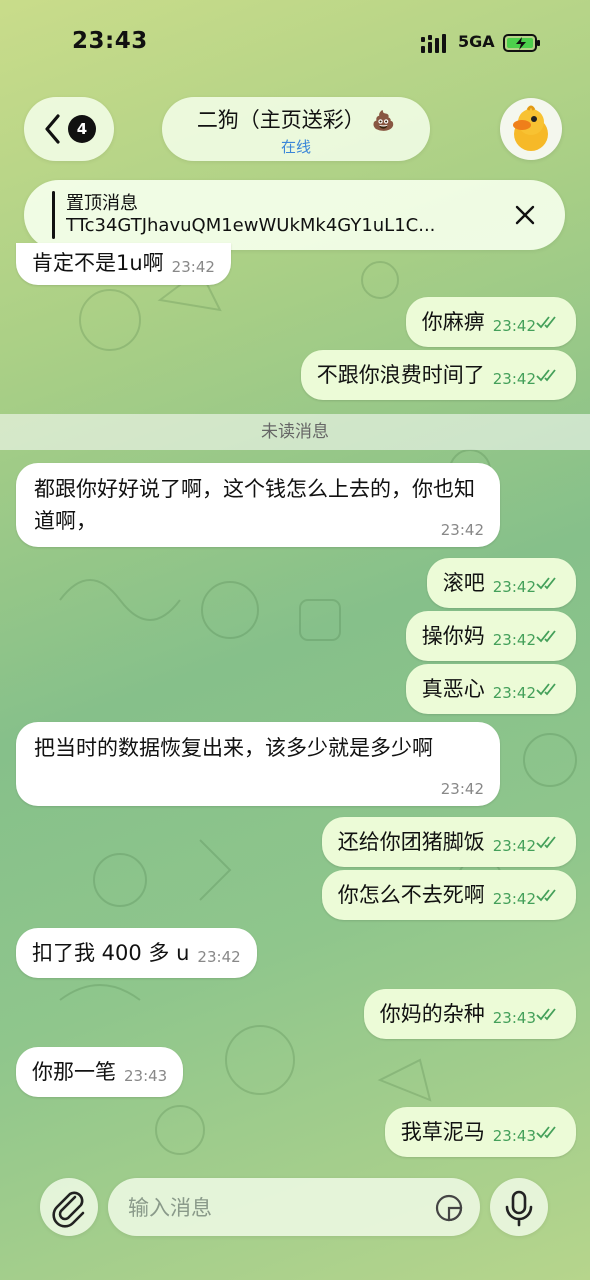 The image size is (590, 1280). Describe the element at coordinates (68, 1209) in the screenshot. I see `paperclip-icon` at that location.